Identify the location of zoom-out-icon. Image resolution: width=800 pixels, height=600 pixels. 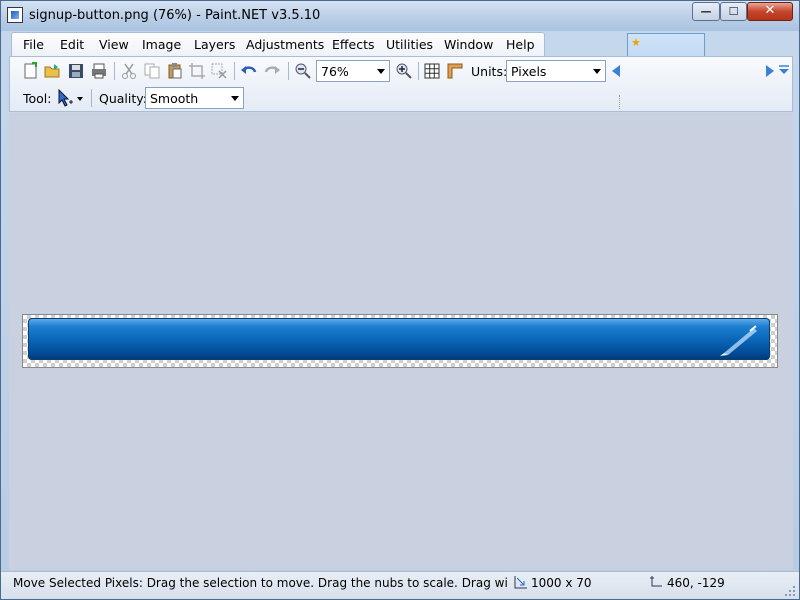
(303, 71).